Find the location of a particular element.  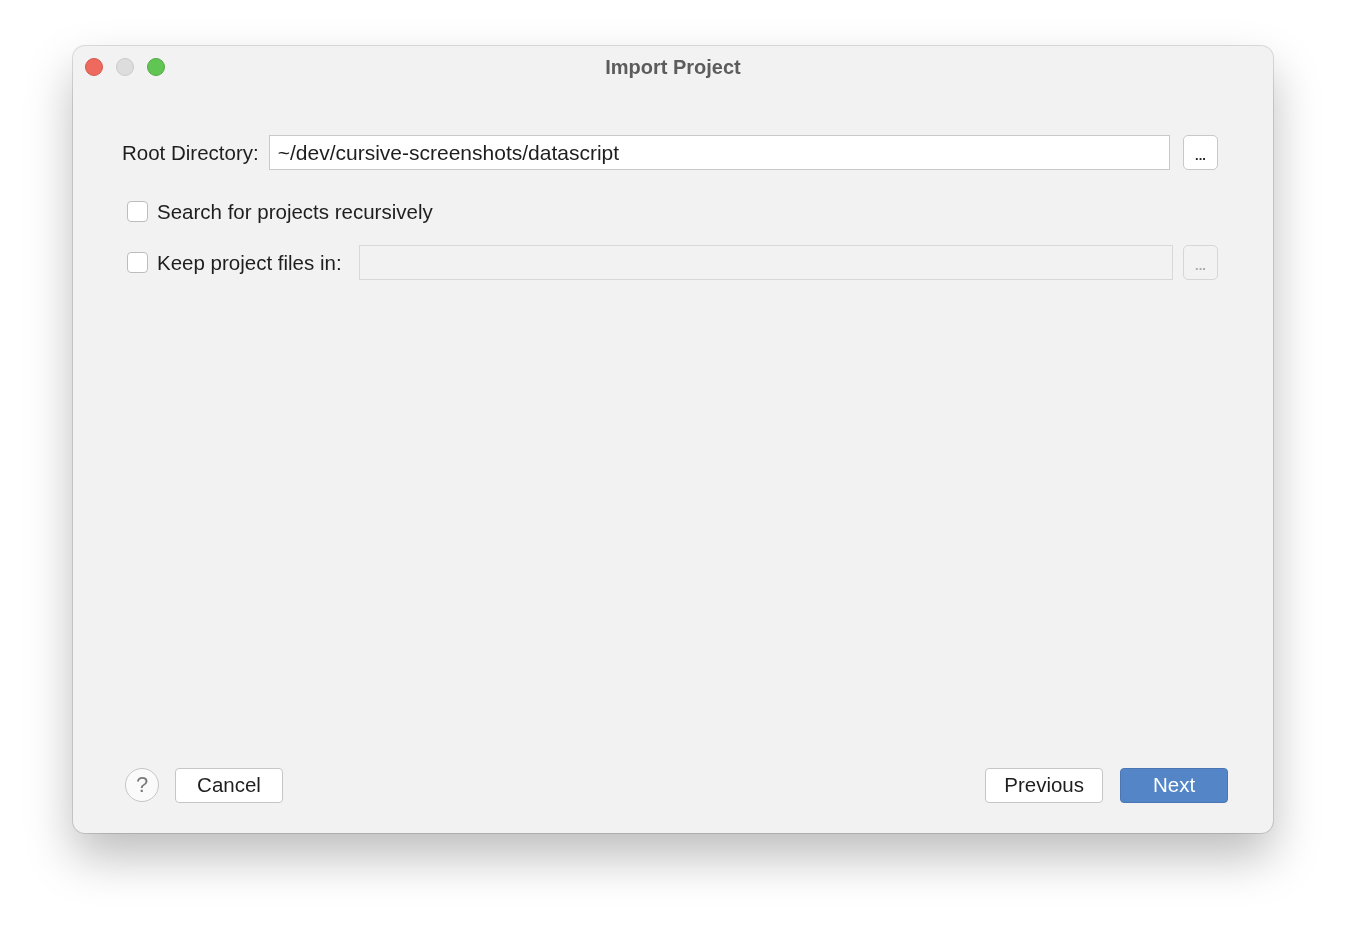

dialog-button: Previous is located at coordinates (1044, 785).